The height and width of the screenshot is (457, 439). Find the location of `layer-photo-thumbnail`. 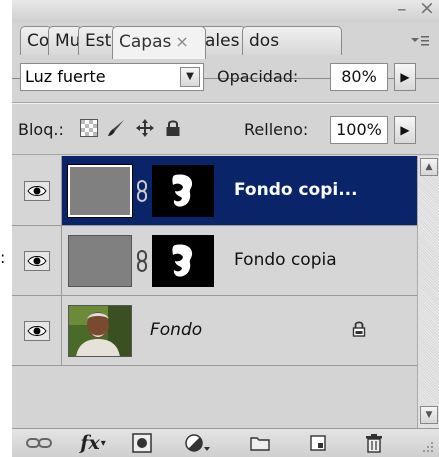

layer-photo-thumbnail is located at coordinates (100, 331).